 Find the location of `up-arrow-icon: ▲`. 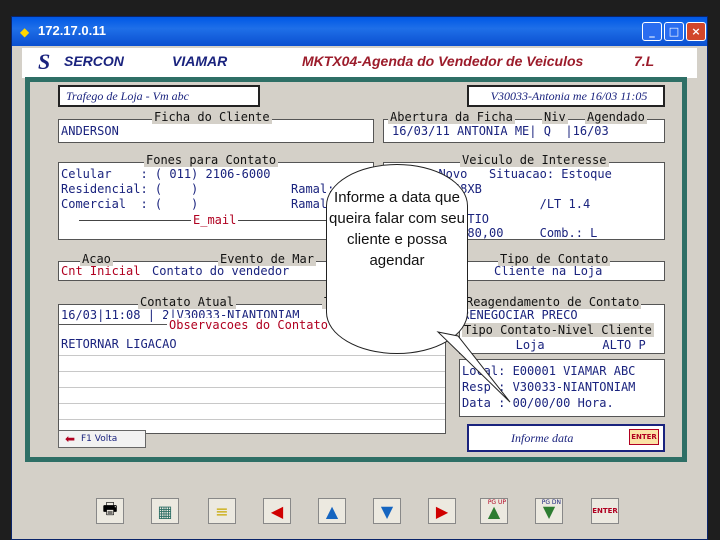

up-arrow-icon: ▲ is located at coordinates (332, 511).